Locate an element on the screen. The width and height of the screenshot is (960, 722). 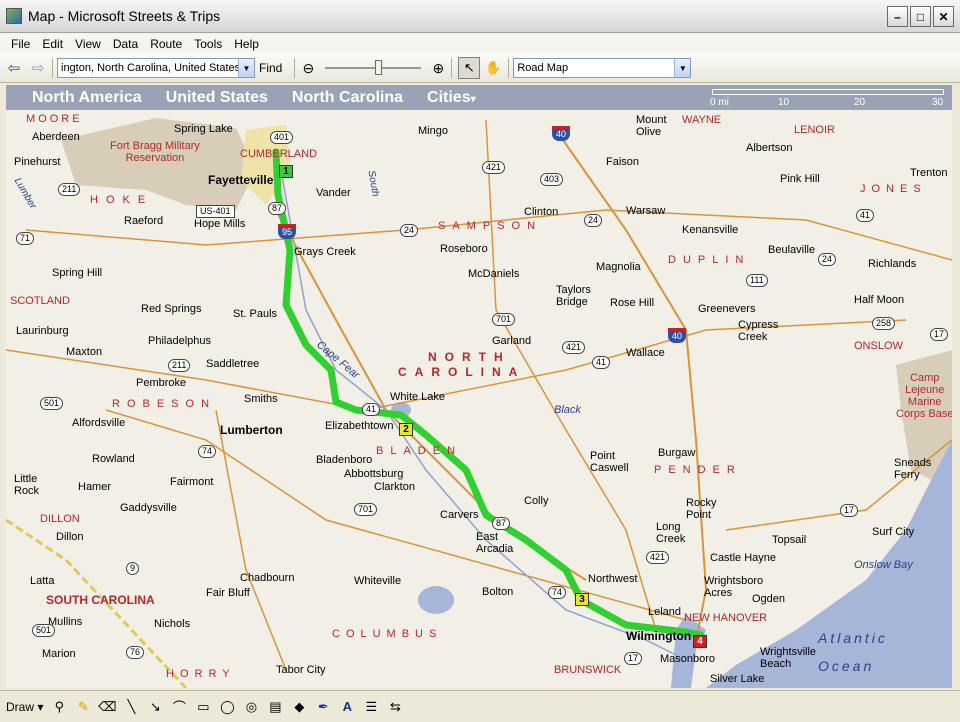
menu-route: Route is located at coordinates (166, 44).